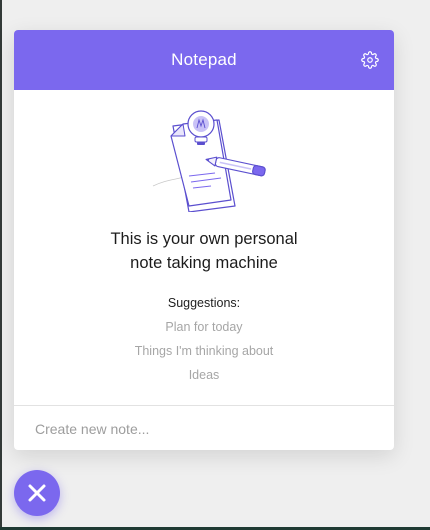  I want to click on headline-line-2: note taking machine, so click(204, 263).